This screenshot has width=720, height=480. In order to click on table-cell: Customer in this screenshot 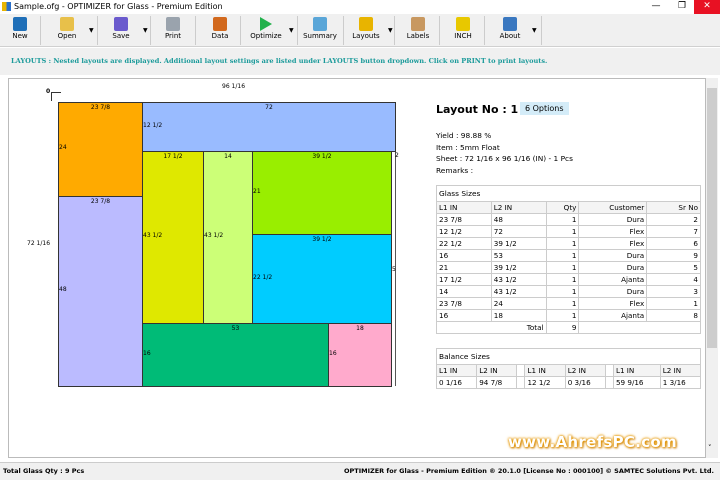, I will do `click(613, 207)`.